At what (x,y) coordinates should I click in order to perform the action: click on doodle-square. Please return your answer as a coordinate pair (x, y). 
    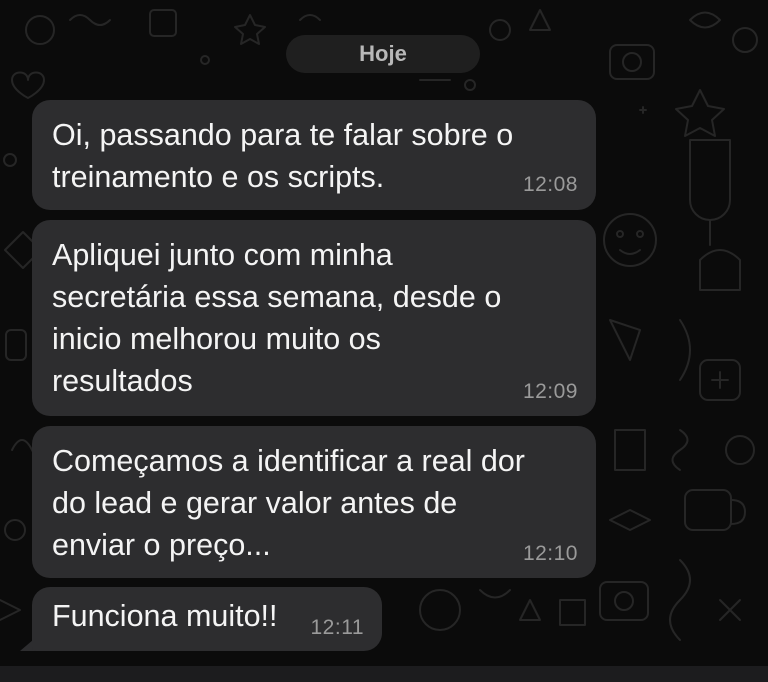
    Looking at the image, I should click on (163, 23).